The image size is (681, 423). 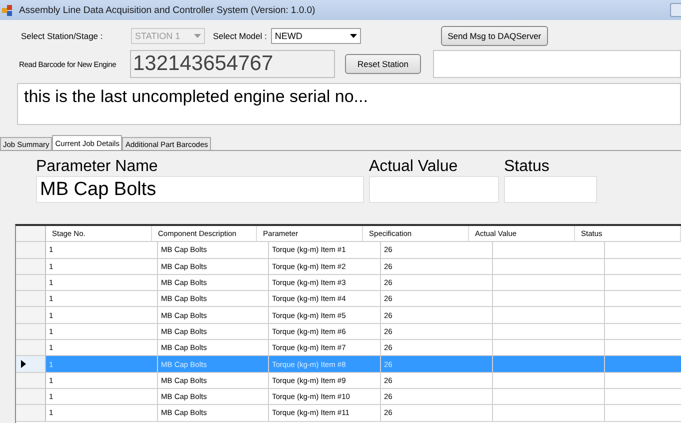 I want to click on field-label: Actual Value, so click(x=414, y=166).